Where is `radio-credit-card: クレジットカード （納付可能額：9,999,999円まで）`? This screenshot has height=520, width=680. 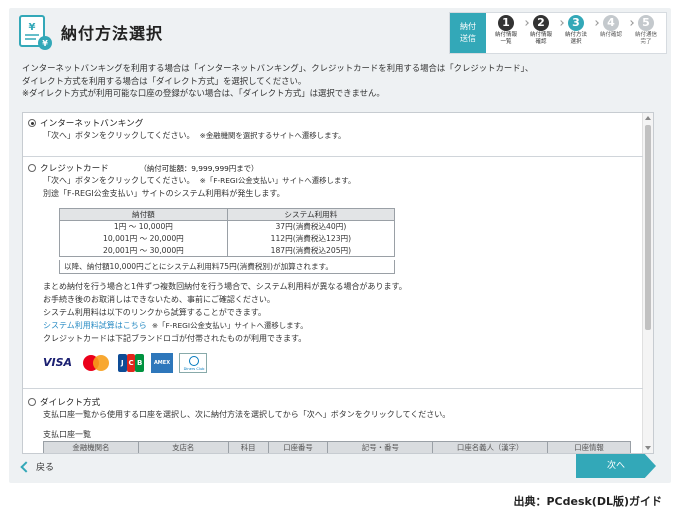
radio-credit-card: クレジットカード （納付可能額：9,999,999円まで） is located at coordinates (143, 168).